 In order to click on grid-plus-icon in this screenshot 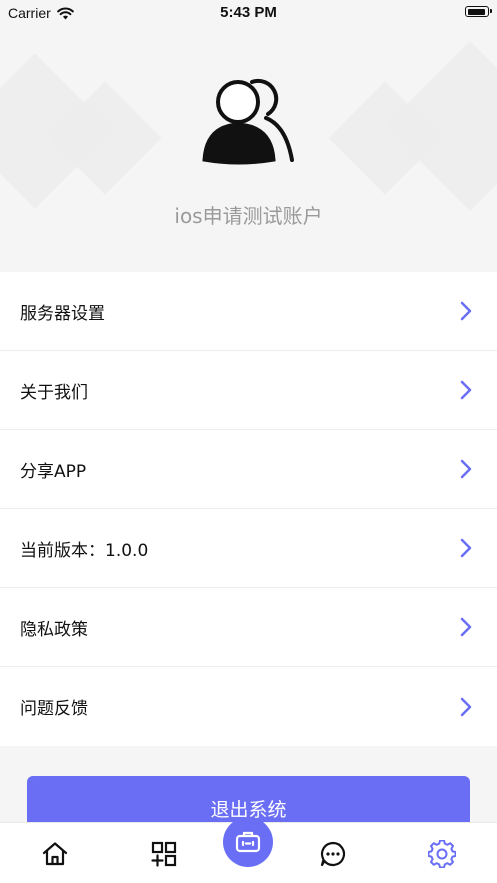, I will do `click(164, 854)`.